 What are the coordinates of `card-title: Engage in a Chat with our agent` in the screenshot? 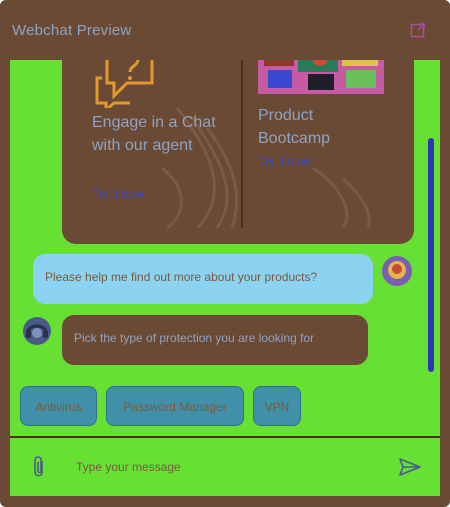 It's located at (154, 134).